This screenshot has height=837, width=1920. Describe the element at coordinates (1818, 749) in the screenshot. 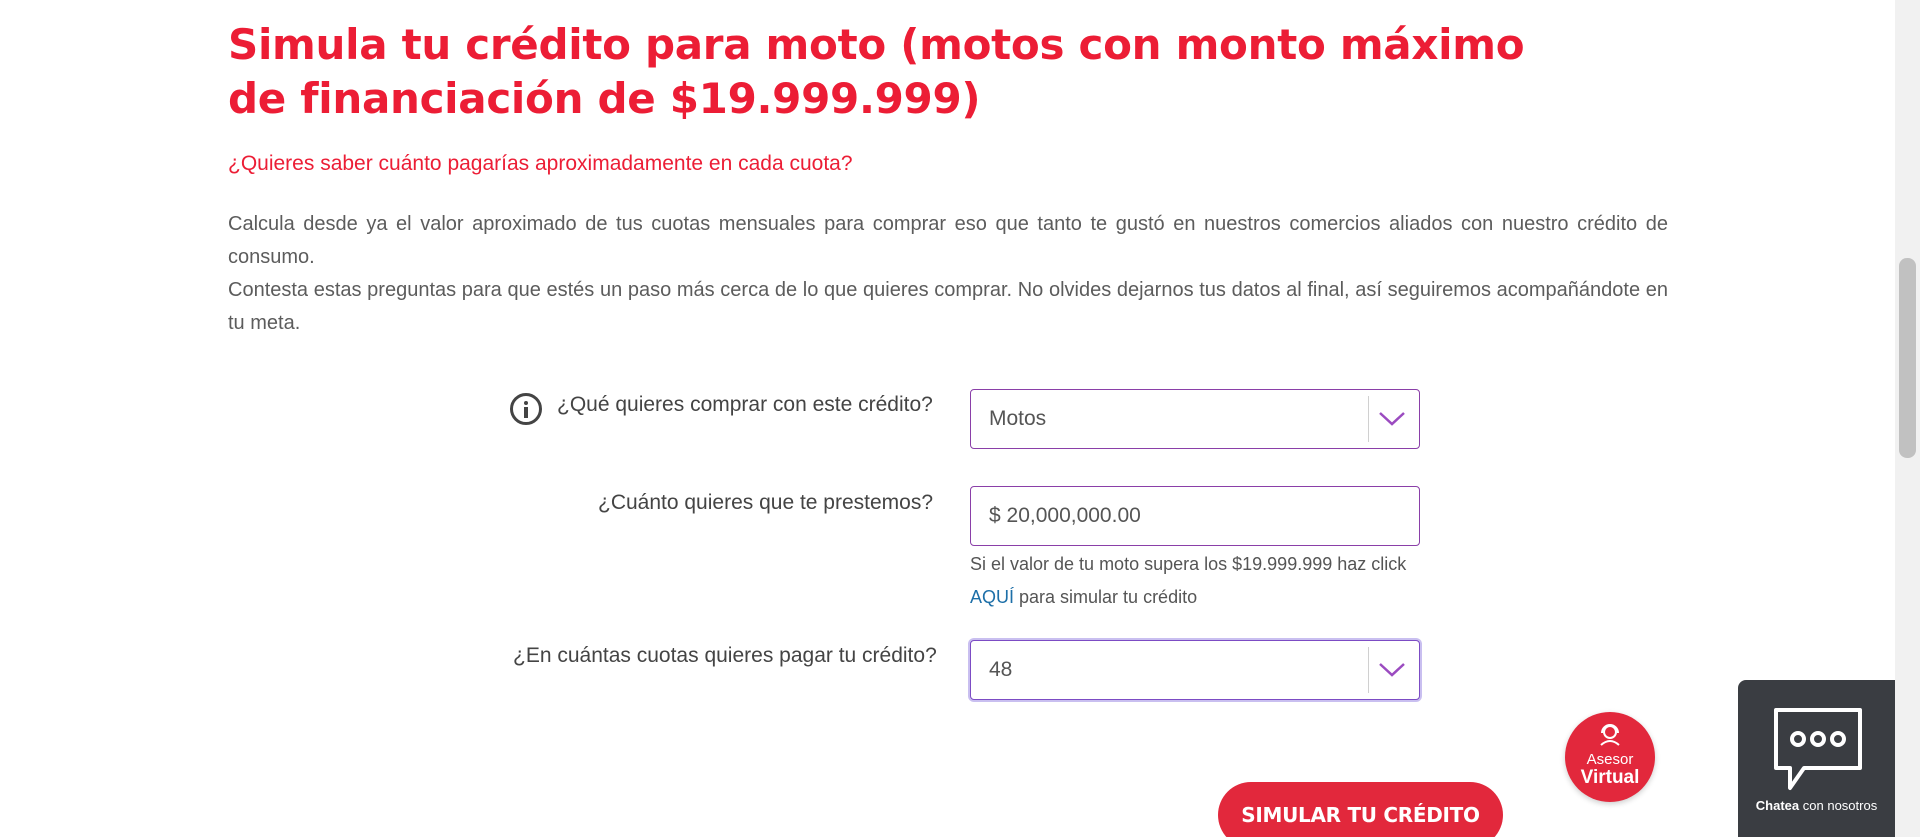

I see `chat-bubble-icon` at that location.